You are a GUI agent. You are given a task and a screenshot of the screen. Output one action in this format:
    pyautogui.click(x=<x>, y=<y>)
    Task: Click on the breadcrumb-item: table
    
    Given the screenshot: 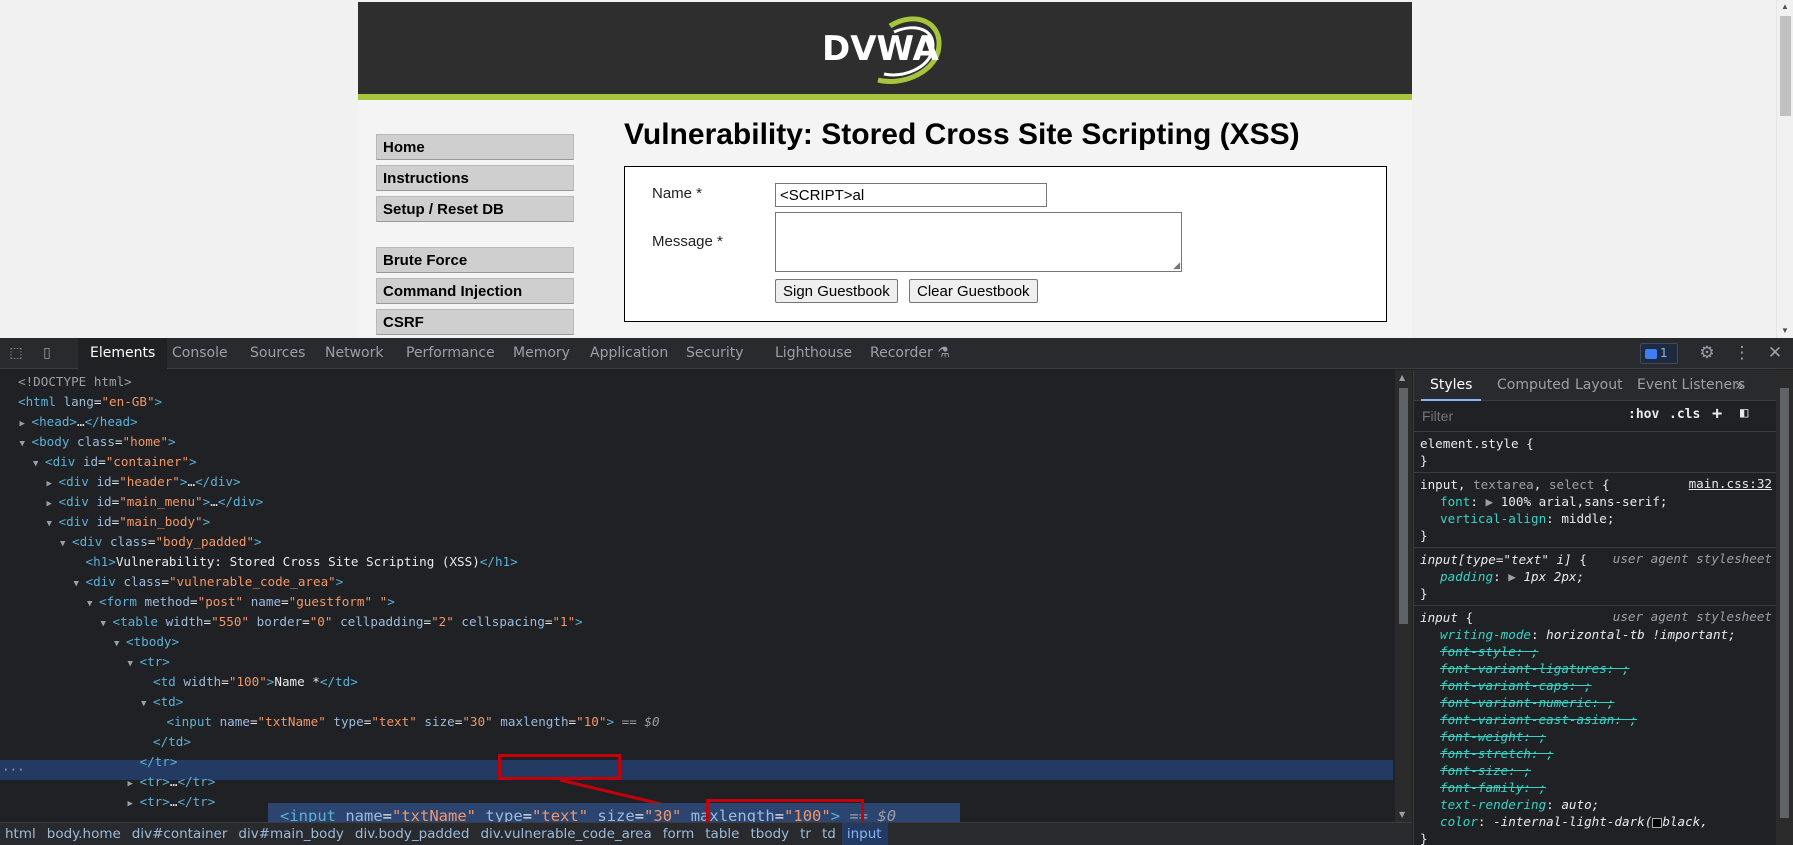 What is the action you would take?
    pyautogui.click(x=722, y=834)
    